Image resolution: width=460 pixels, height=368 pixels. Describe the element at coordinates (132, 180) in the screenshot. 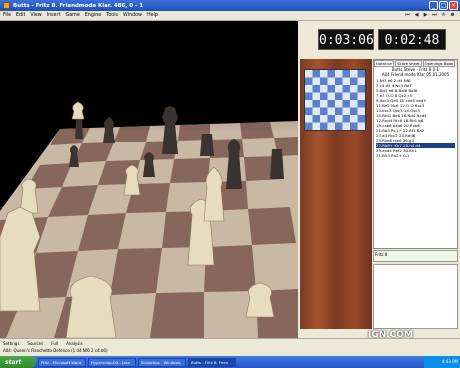

I see `white-pawn` at that location.